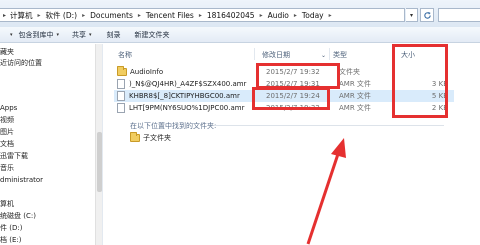 This screenshot has height=245, width=480. I want to click on sidebar-item-recent-places: 近访问的位置, so click(21, 63).